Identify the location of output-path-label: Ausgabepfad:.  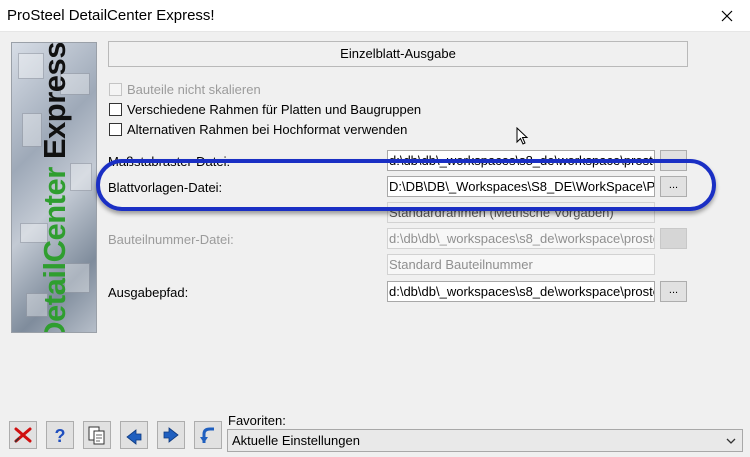
(148, 292).